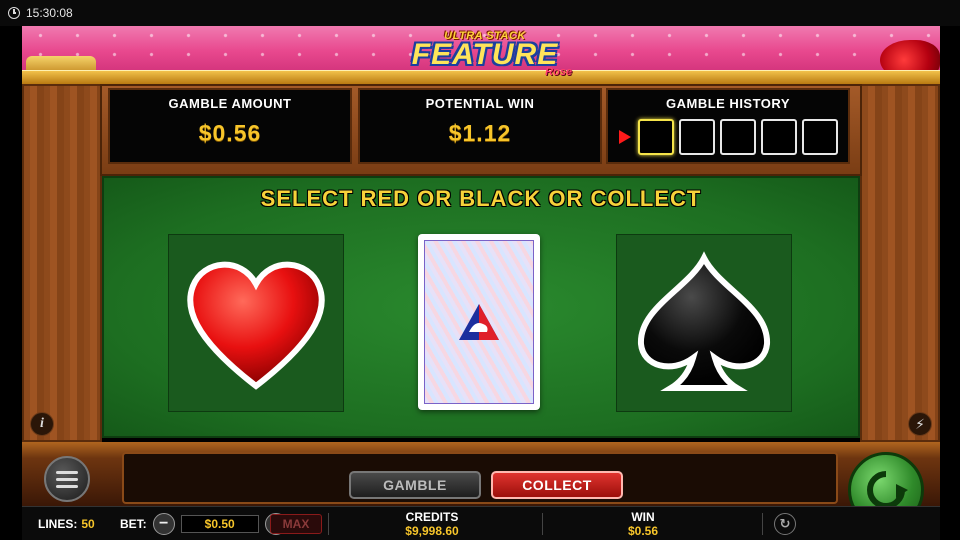 This screenshot has width=960, height=540. I want to click on credits-display: CREDITS $9,998.60, so click(432, 523).